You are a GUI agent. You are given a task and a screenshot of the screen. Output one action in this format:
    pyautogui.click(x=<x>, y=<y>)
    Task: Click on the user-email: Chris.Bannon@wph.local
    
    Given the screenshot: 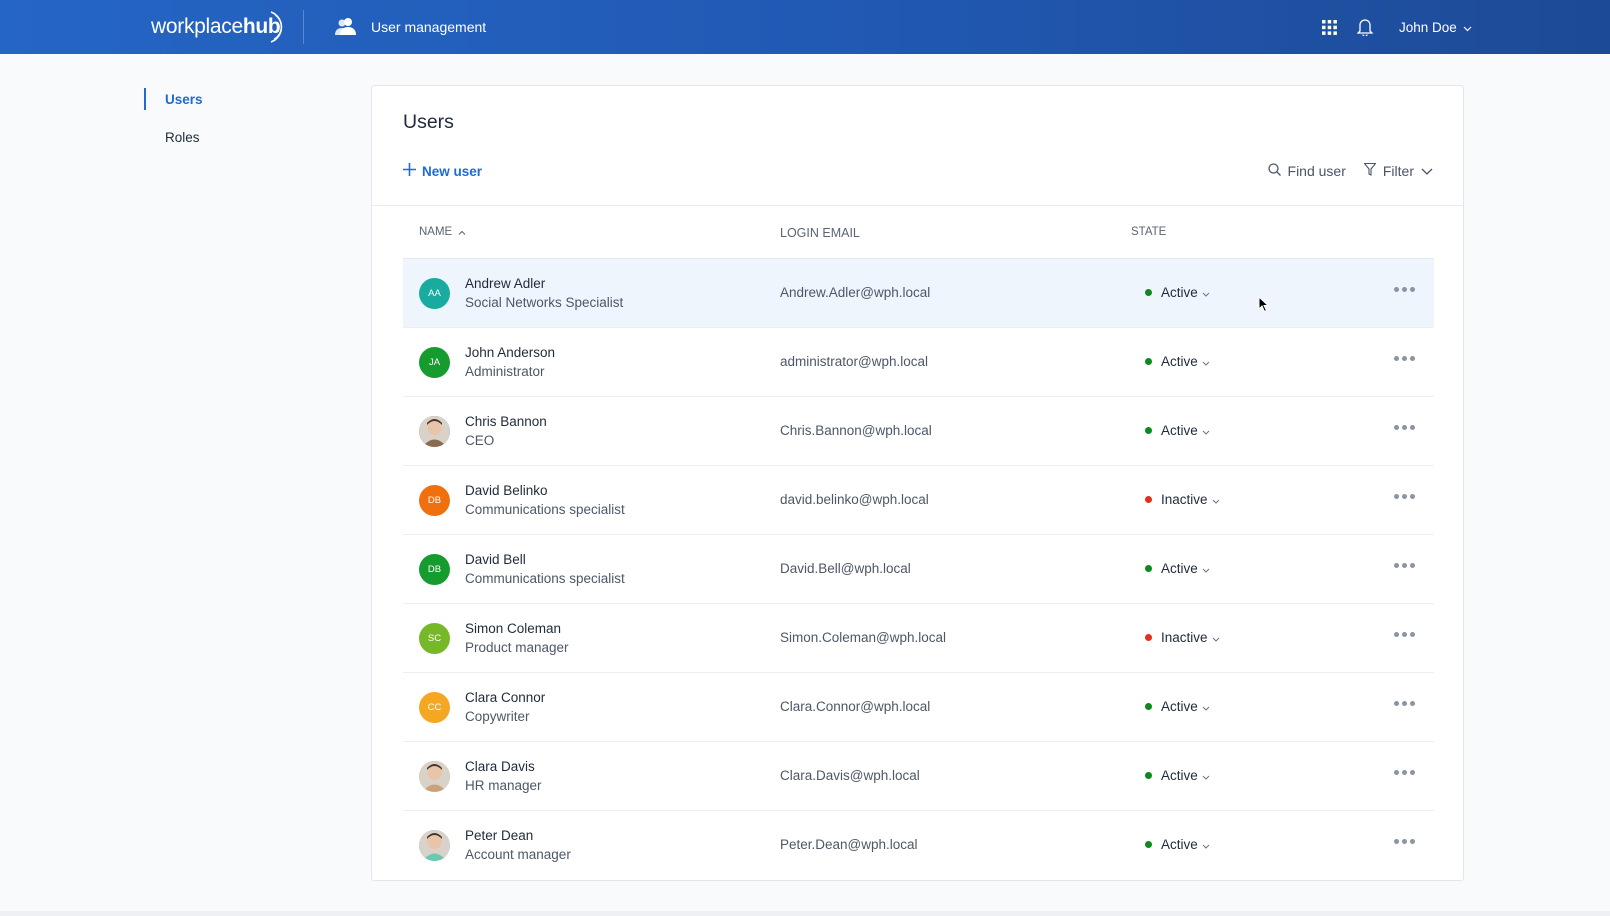 What is the action you would take?
    pyautogui.click(x=856, y=430)
    